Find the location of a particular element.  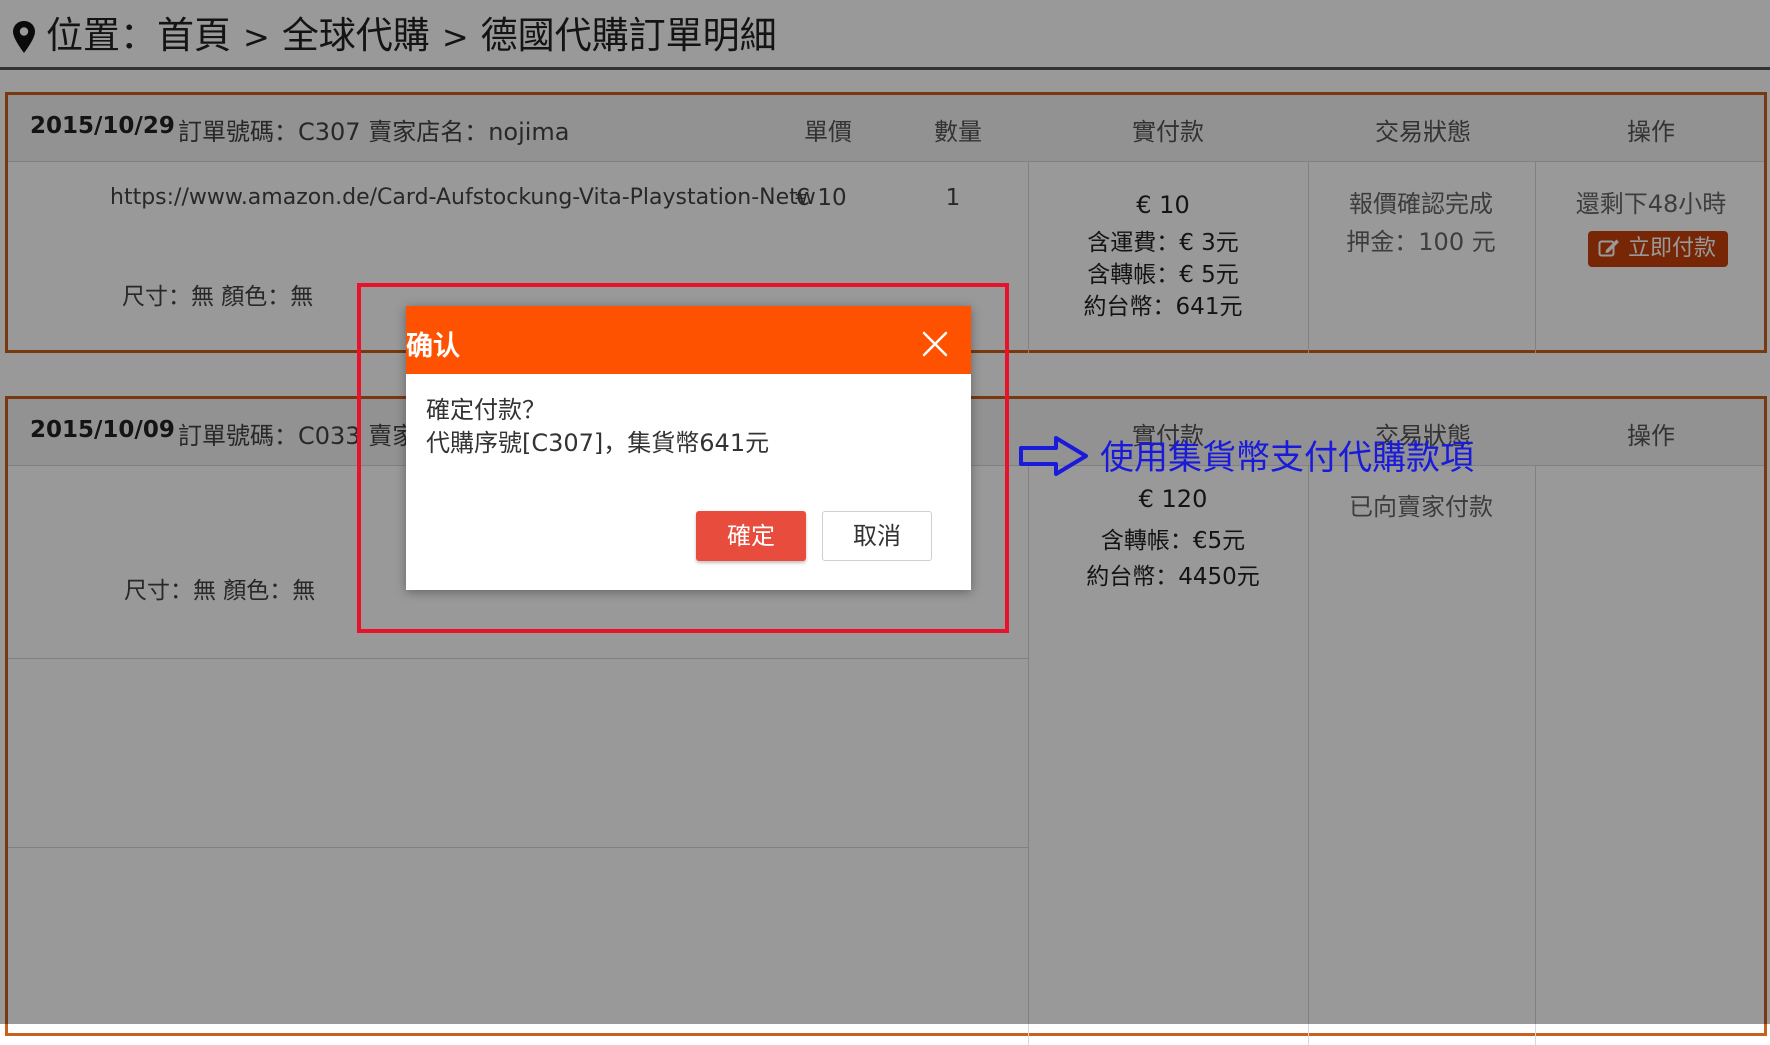

close-icon is located at coordinates (935, 344).